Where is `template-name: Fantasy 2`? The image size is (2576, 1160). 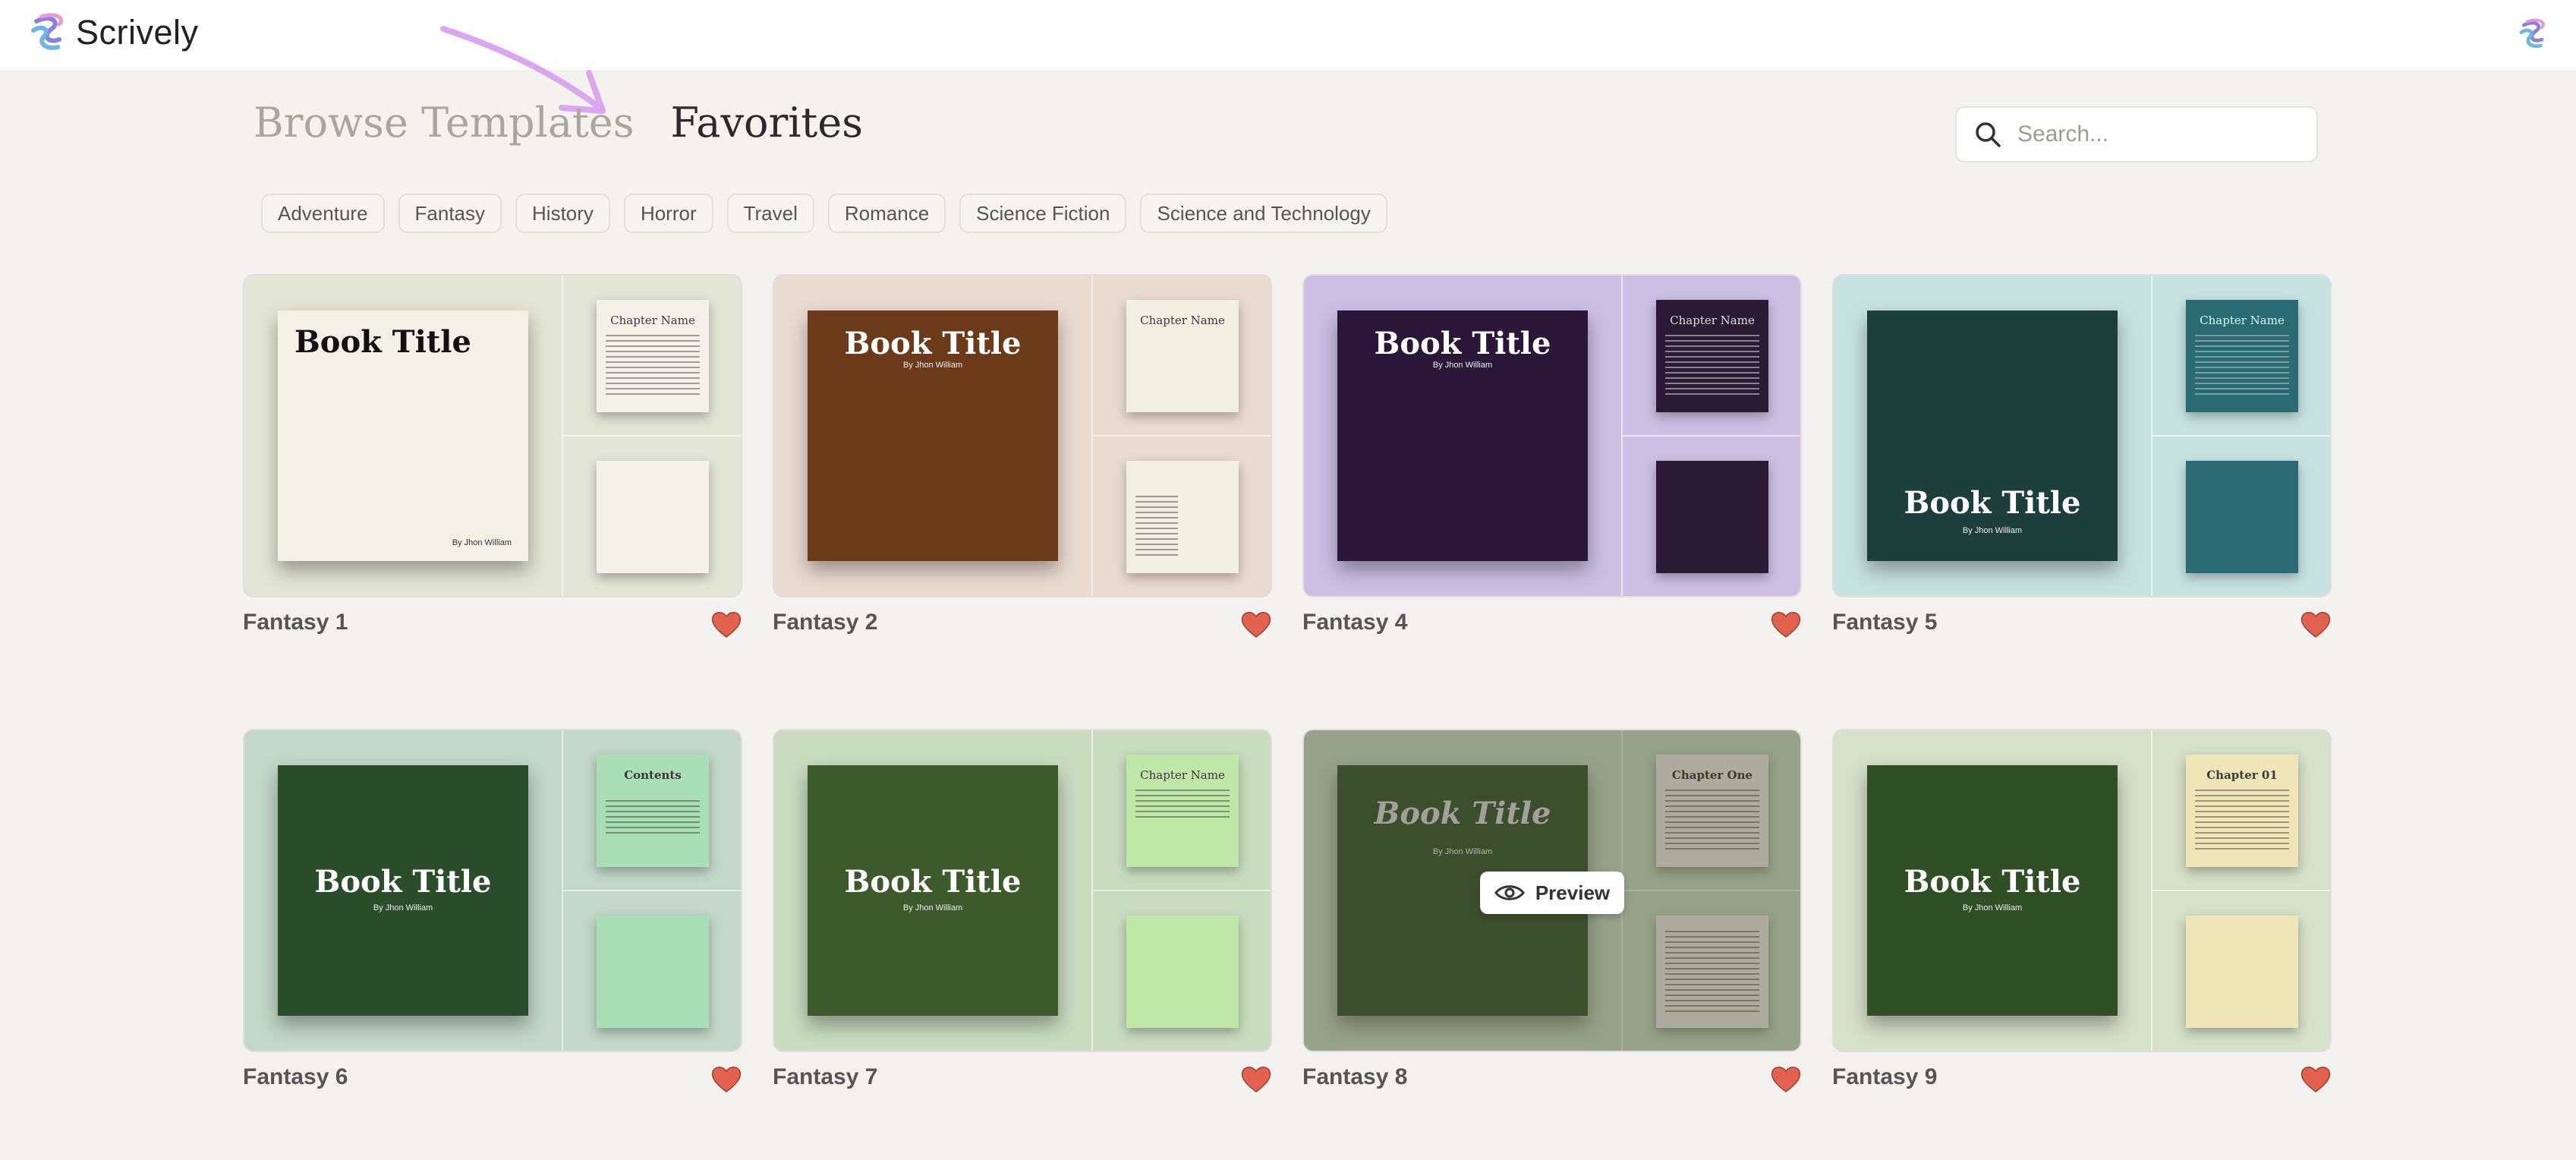 template-name: Fantasy 2 is located at coordinates (825, 622).